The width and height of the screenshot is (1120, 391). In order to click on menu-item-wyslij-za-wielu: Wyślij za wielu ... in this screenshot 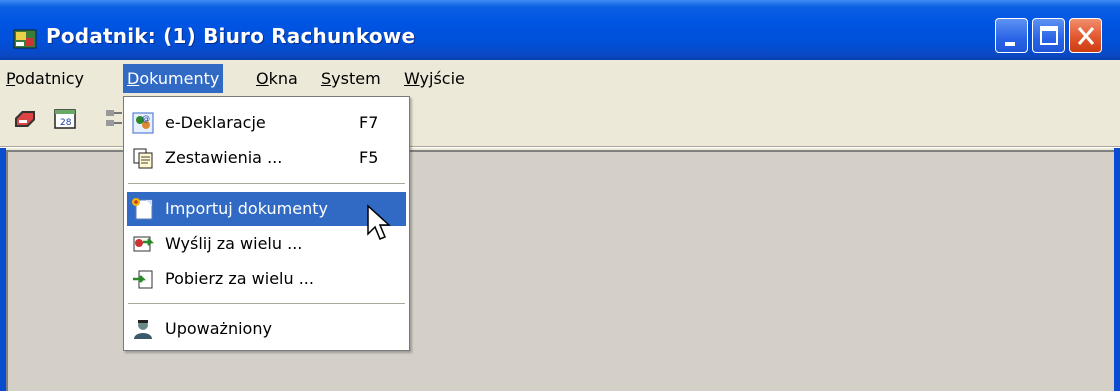, I will do `click(266, 244)`.